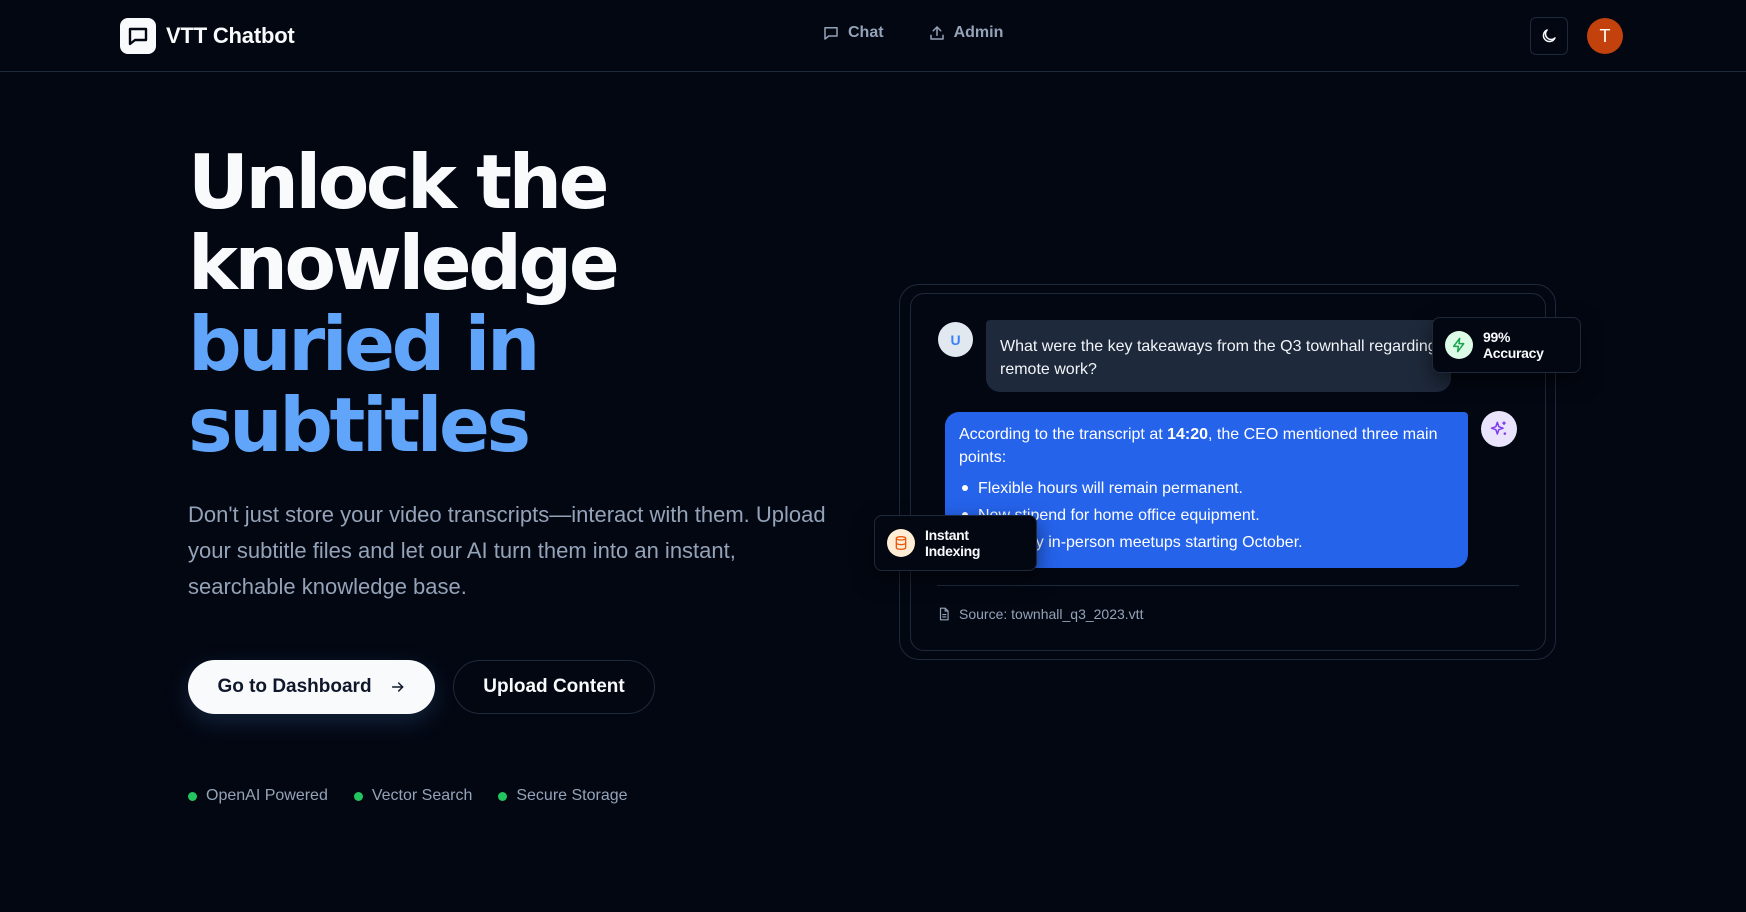  I want to click on button-label: Go to Dashboard, so click(294, 686).